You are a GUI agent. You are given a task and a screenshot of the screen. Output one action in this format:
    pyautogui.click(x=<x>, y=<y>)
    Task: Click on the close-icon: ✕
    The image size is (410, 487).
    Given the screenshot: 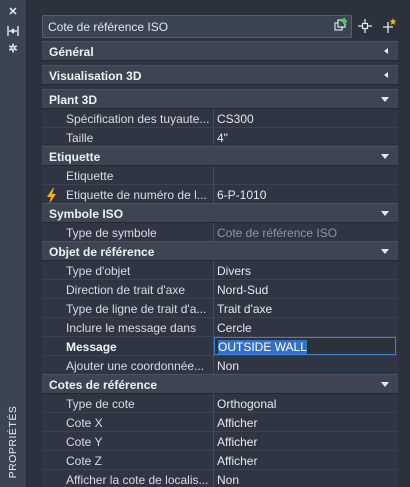 What is the action you would take?
    pyautogui.click(x=13, y=12)
    